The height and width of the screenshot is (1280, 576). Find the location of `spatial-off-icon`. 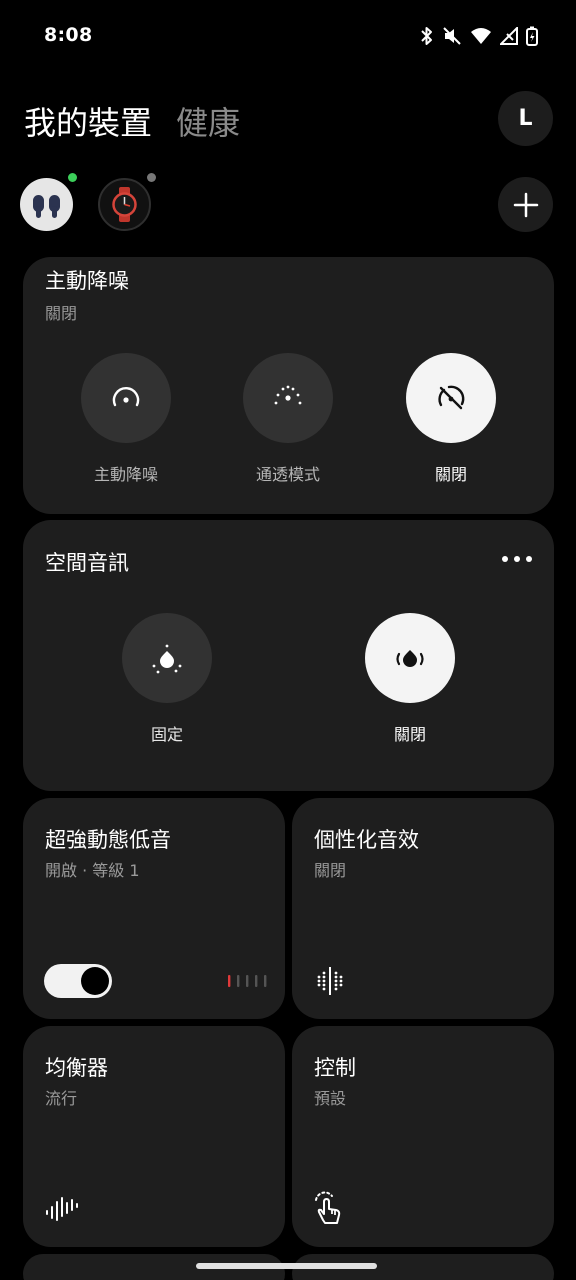

spatial-off-icon is located at coordinates (410, 658).